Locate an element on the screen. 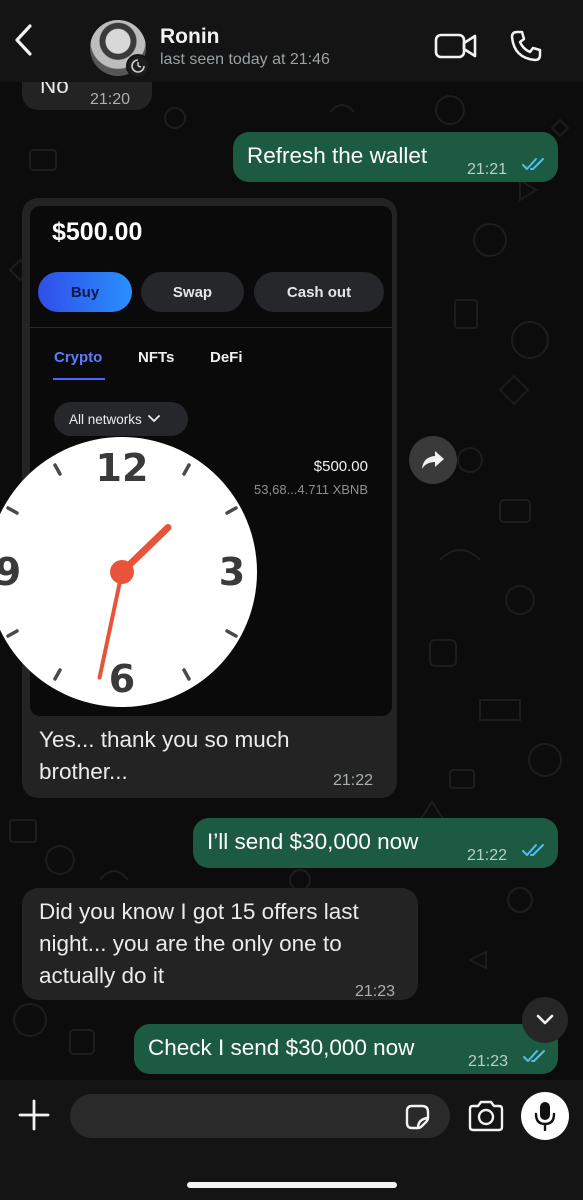 The width and height of the screenshot is (583, 1200). home-indicator is located at coordinates (292, 1185).